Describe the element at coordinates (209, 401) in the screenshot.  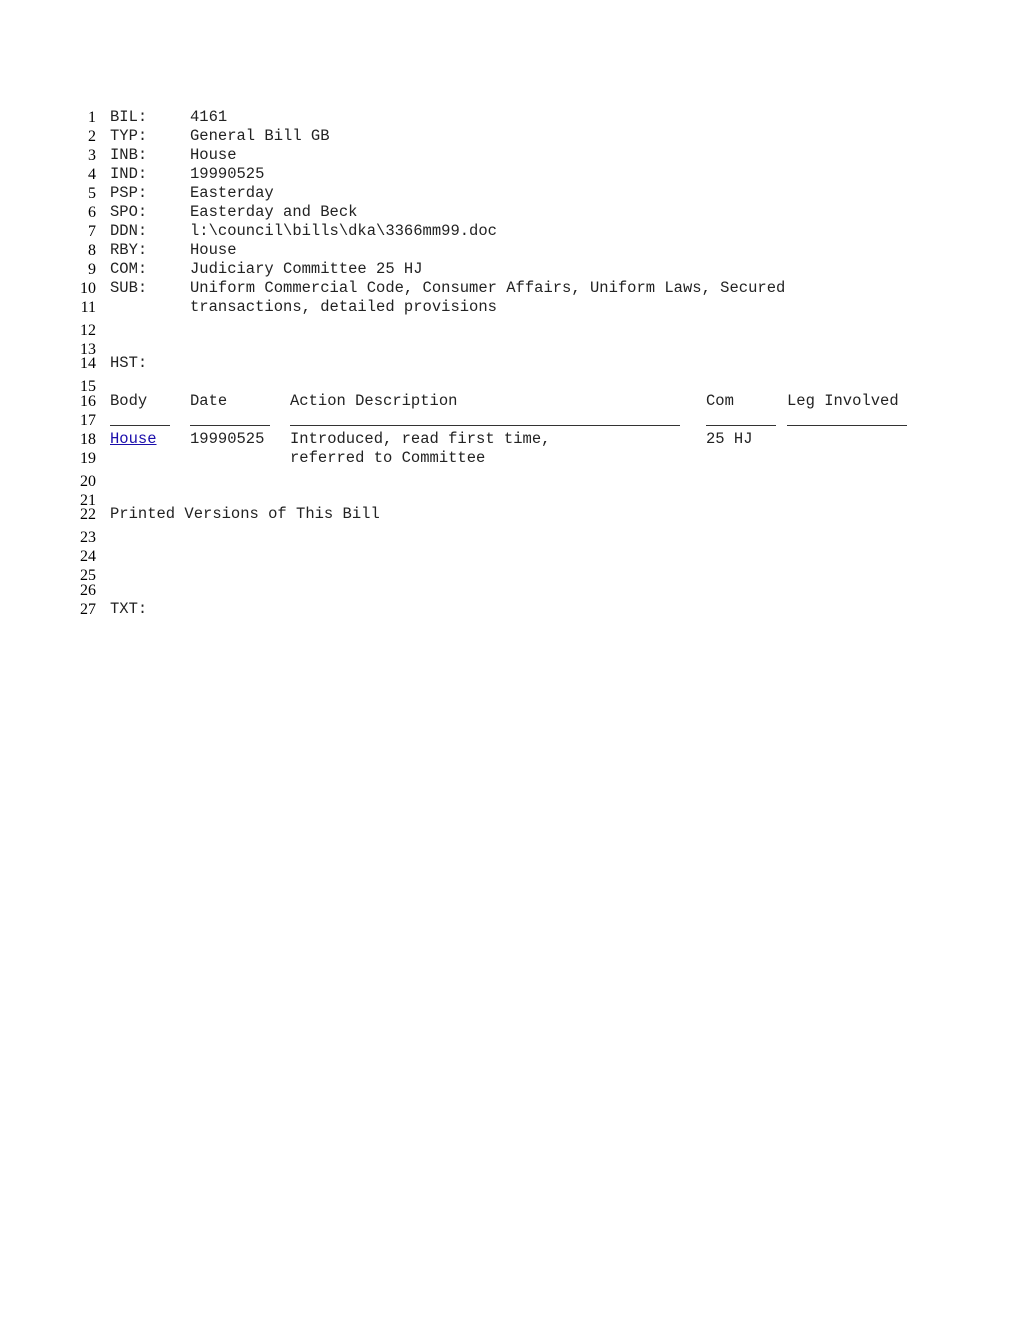
I see `column-header-date: Date` at that location.